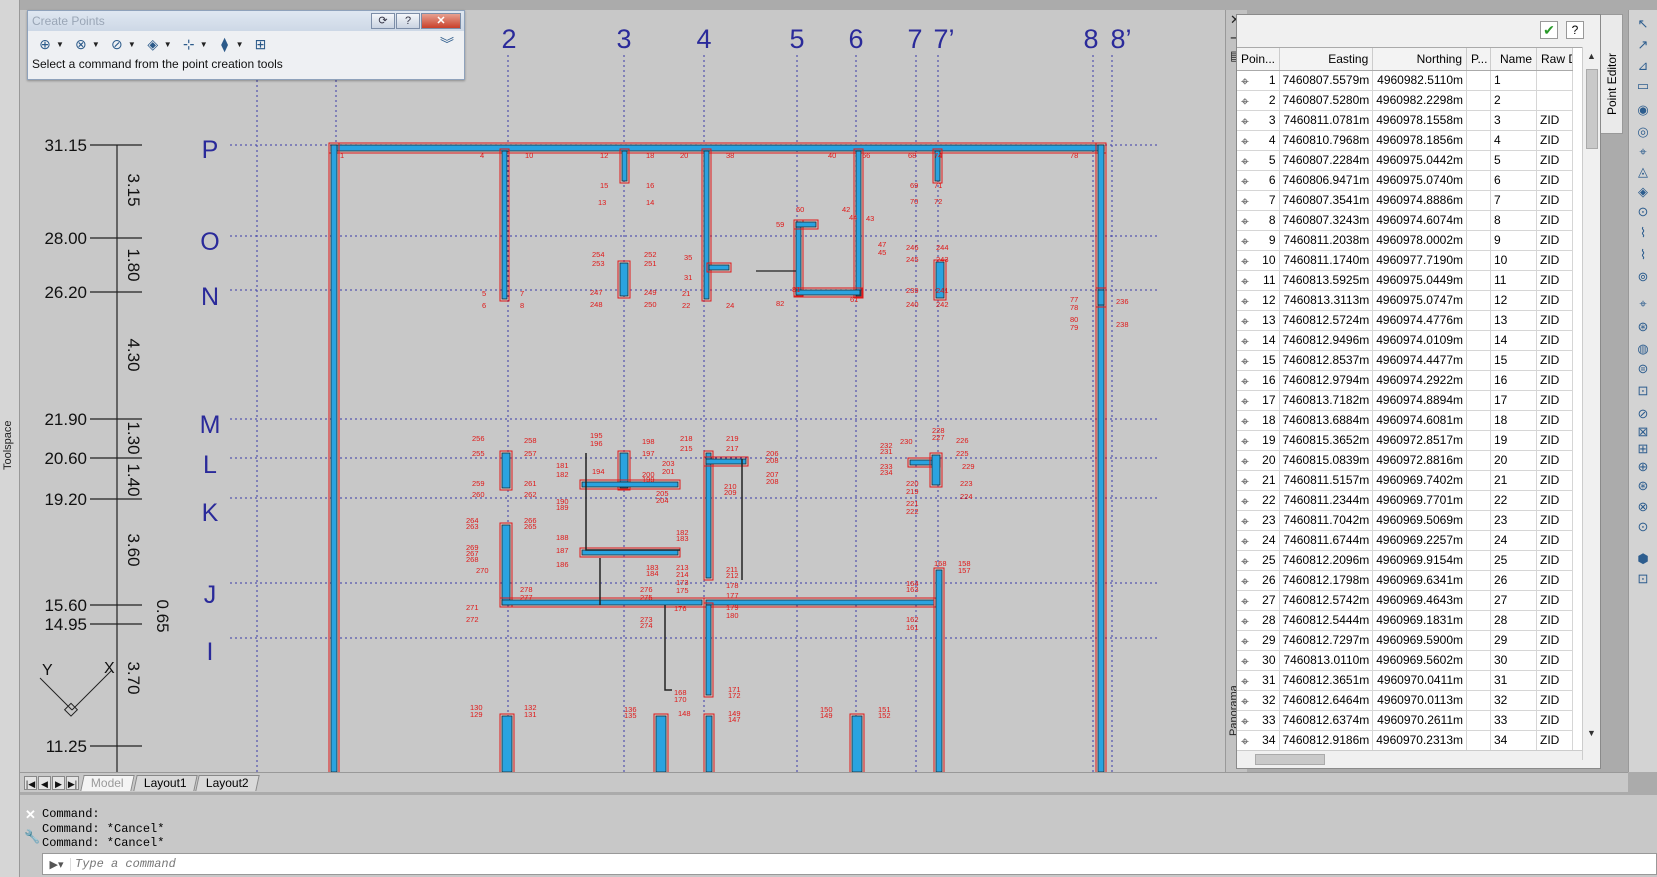 The image size is (1657, 877). What do you see at coordinates (1419, 700) in the screenshot?
I see `northing-cell: 4960970.0113m` at bounding box center [1419, 700].